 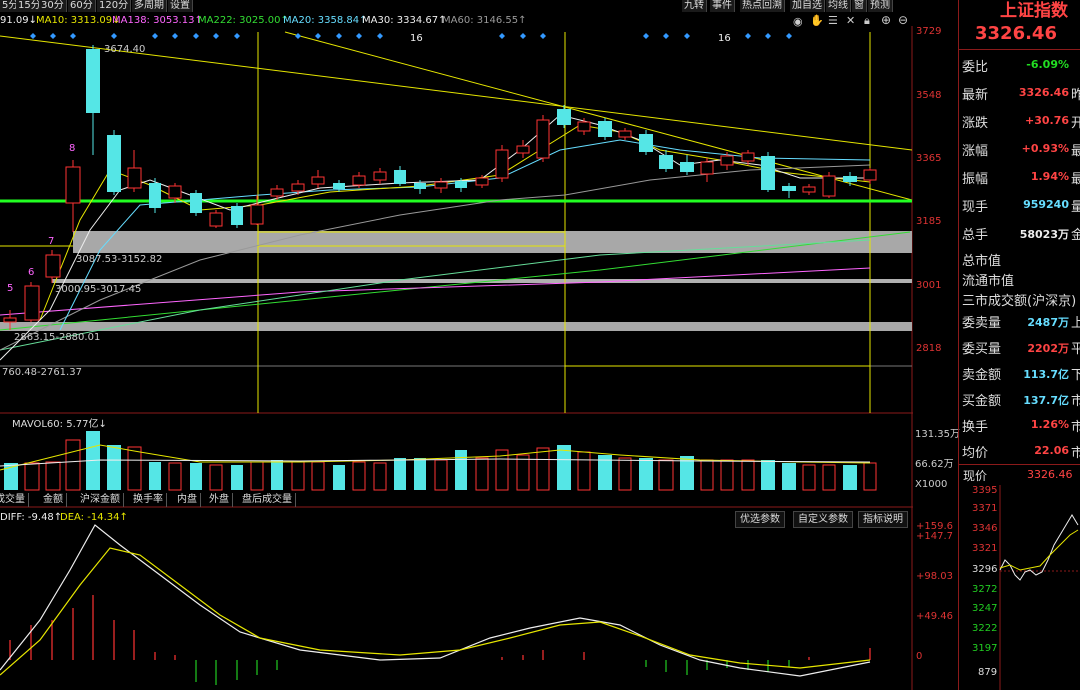 What do you see at coordinates (982, 261) in the screenshot?
I see `quote-label: 总市值` at bounding box center [982, 261].